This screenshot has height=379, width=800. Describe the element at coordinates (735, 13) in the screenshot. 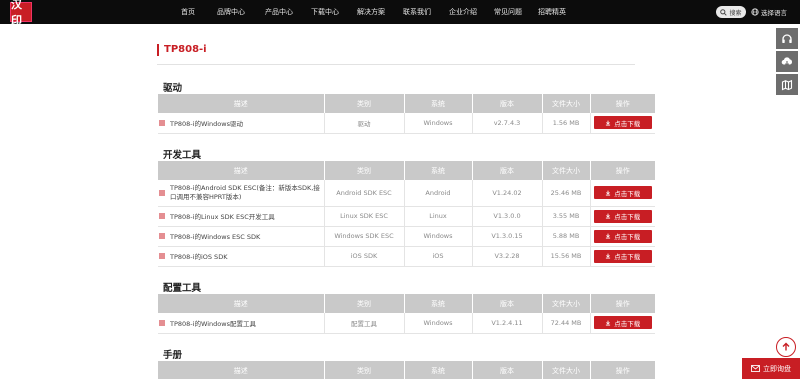

I see `search-label: 搜索` at that location.